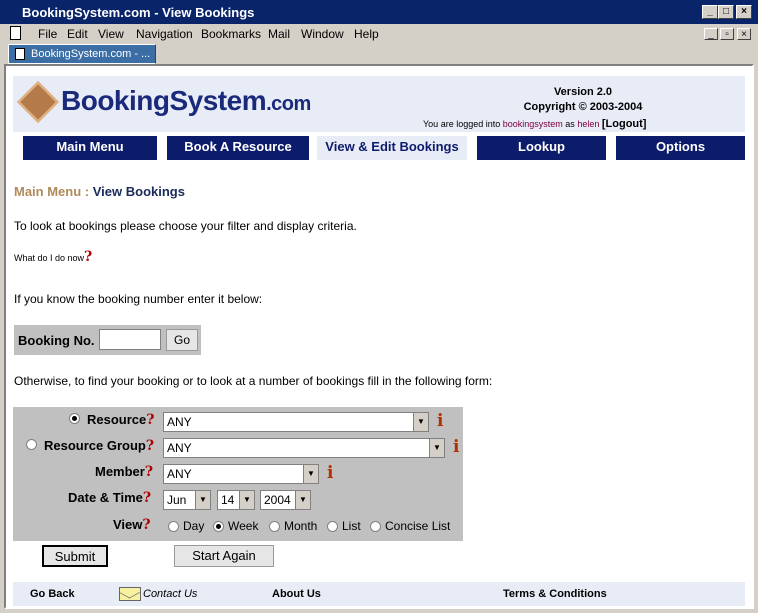 This screenshot has width=758, height=613. I want to click on view-list-label: List, so click(351, 526).